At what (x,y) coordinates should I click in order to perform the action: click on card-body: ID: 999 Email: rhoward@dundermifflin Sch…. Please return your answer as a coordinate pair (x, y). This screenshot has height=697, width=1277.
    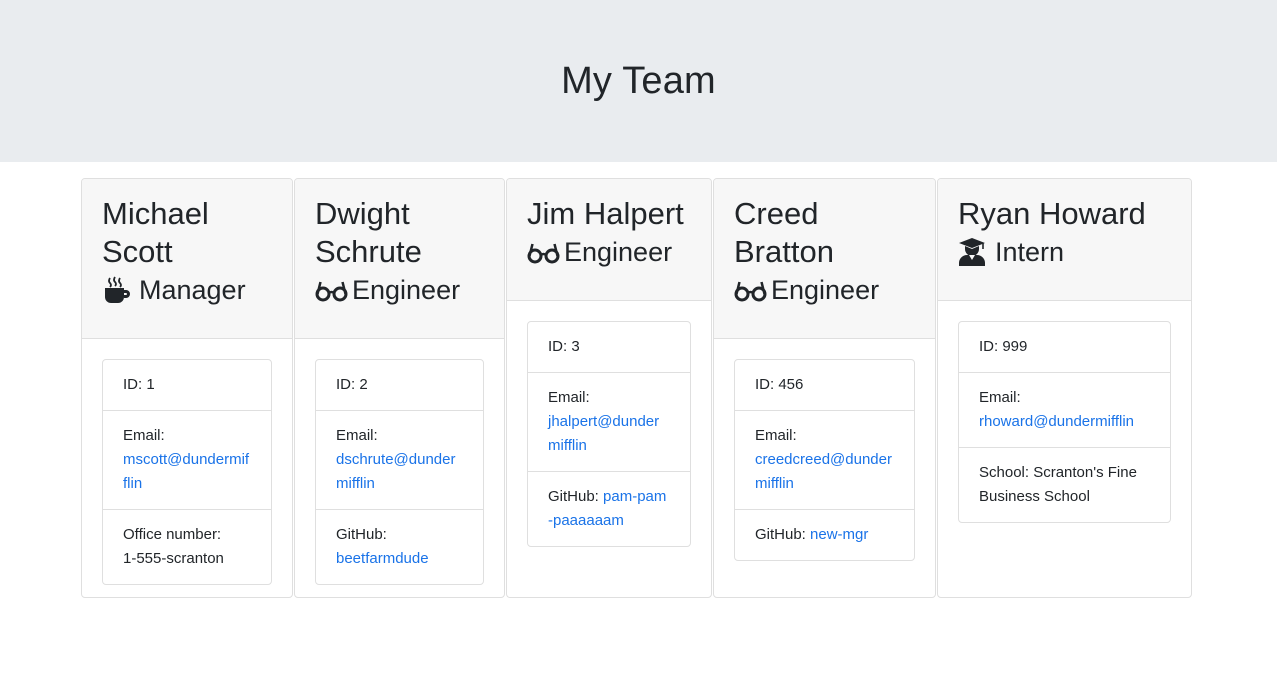
    Looking at the image, I should click on (1064, 422).